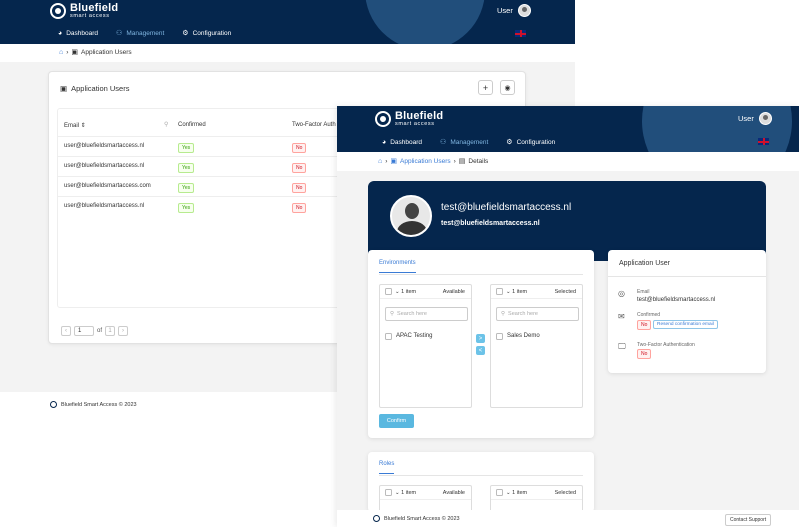  I want to click on roles-selected-count: ⌄ 1 item, so click(516, 493).